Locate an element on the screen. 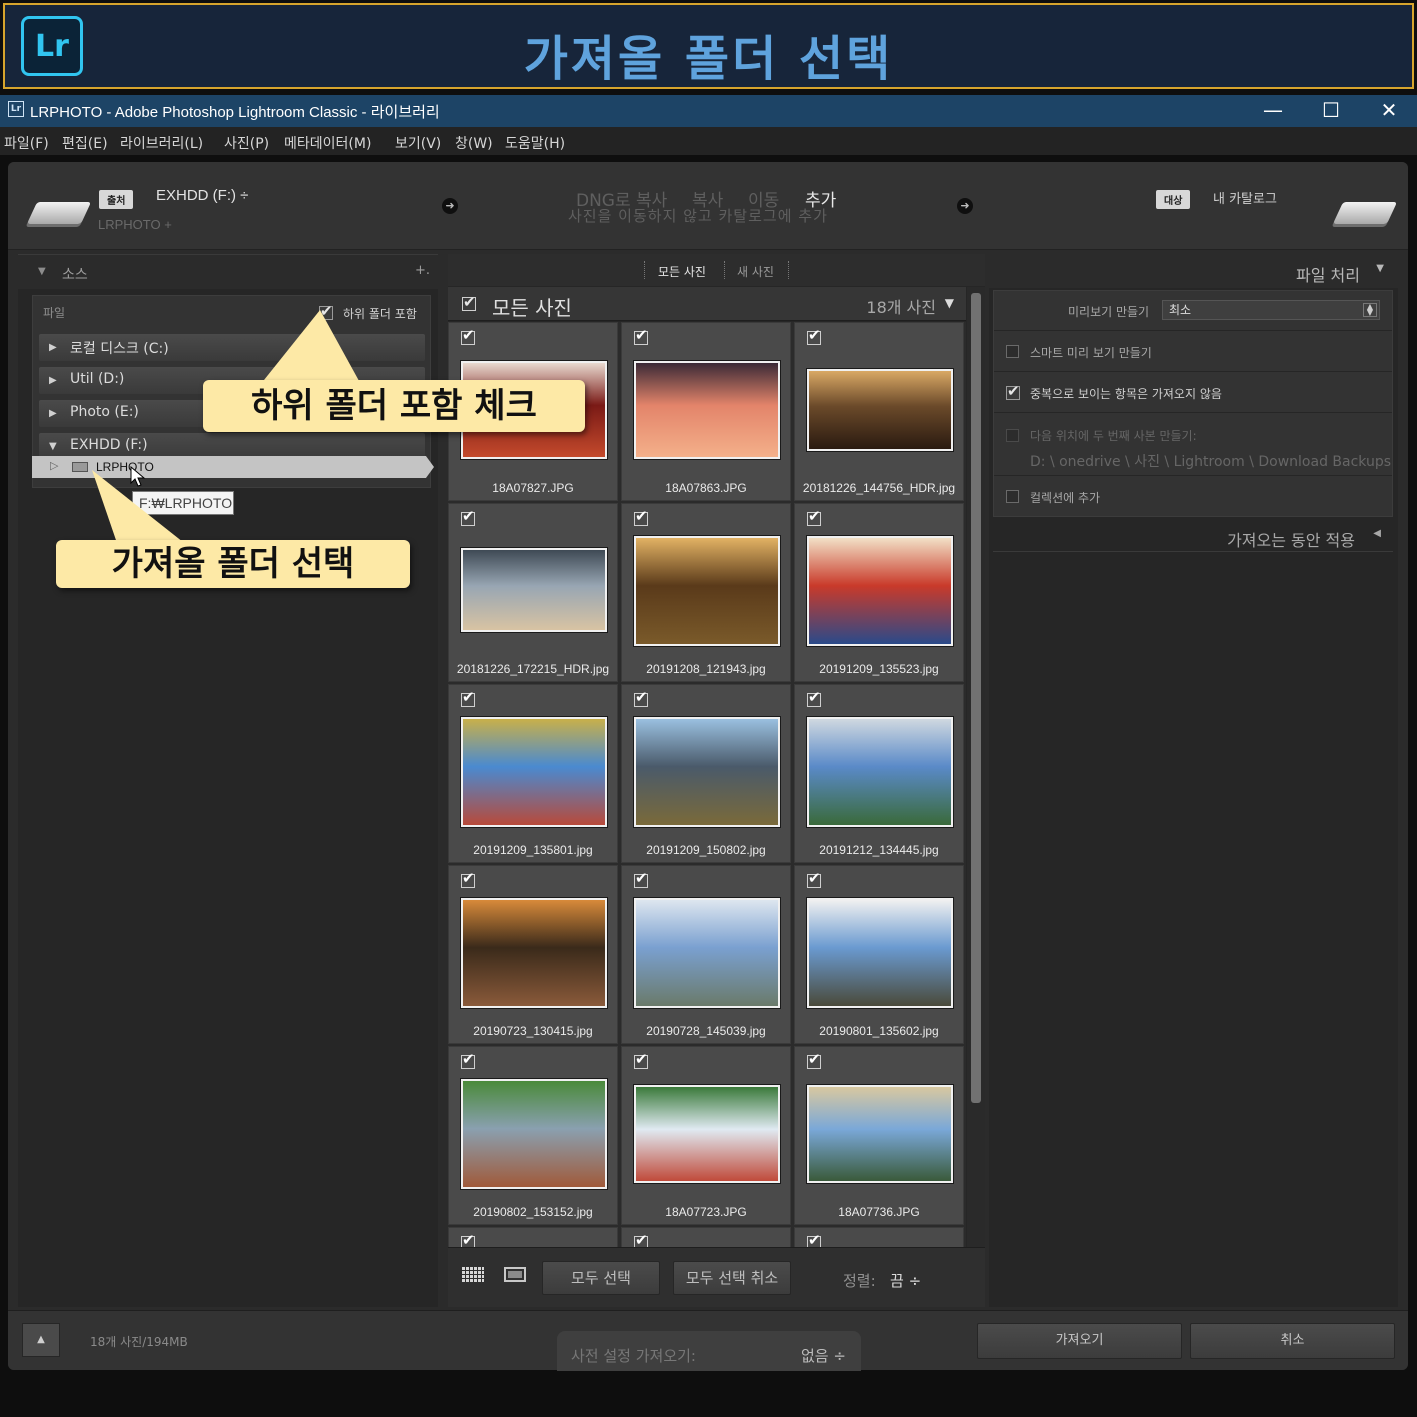 The width and height of the screenshot is (1417, 1417). close-button: ✕ is located at coordinates (1388, 111).